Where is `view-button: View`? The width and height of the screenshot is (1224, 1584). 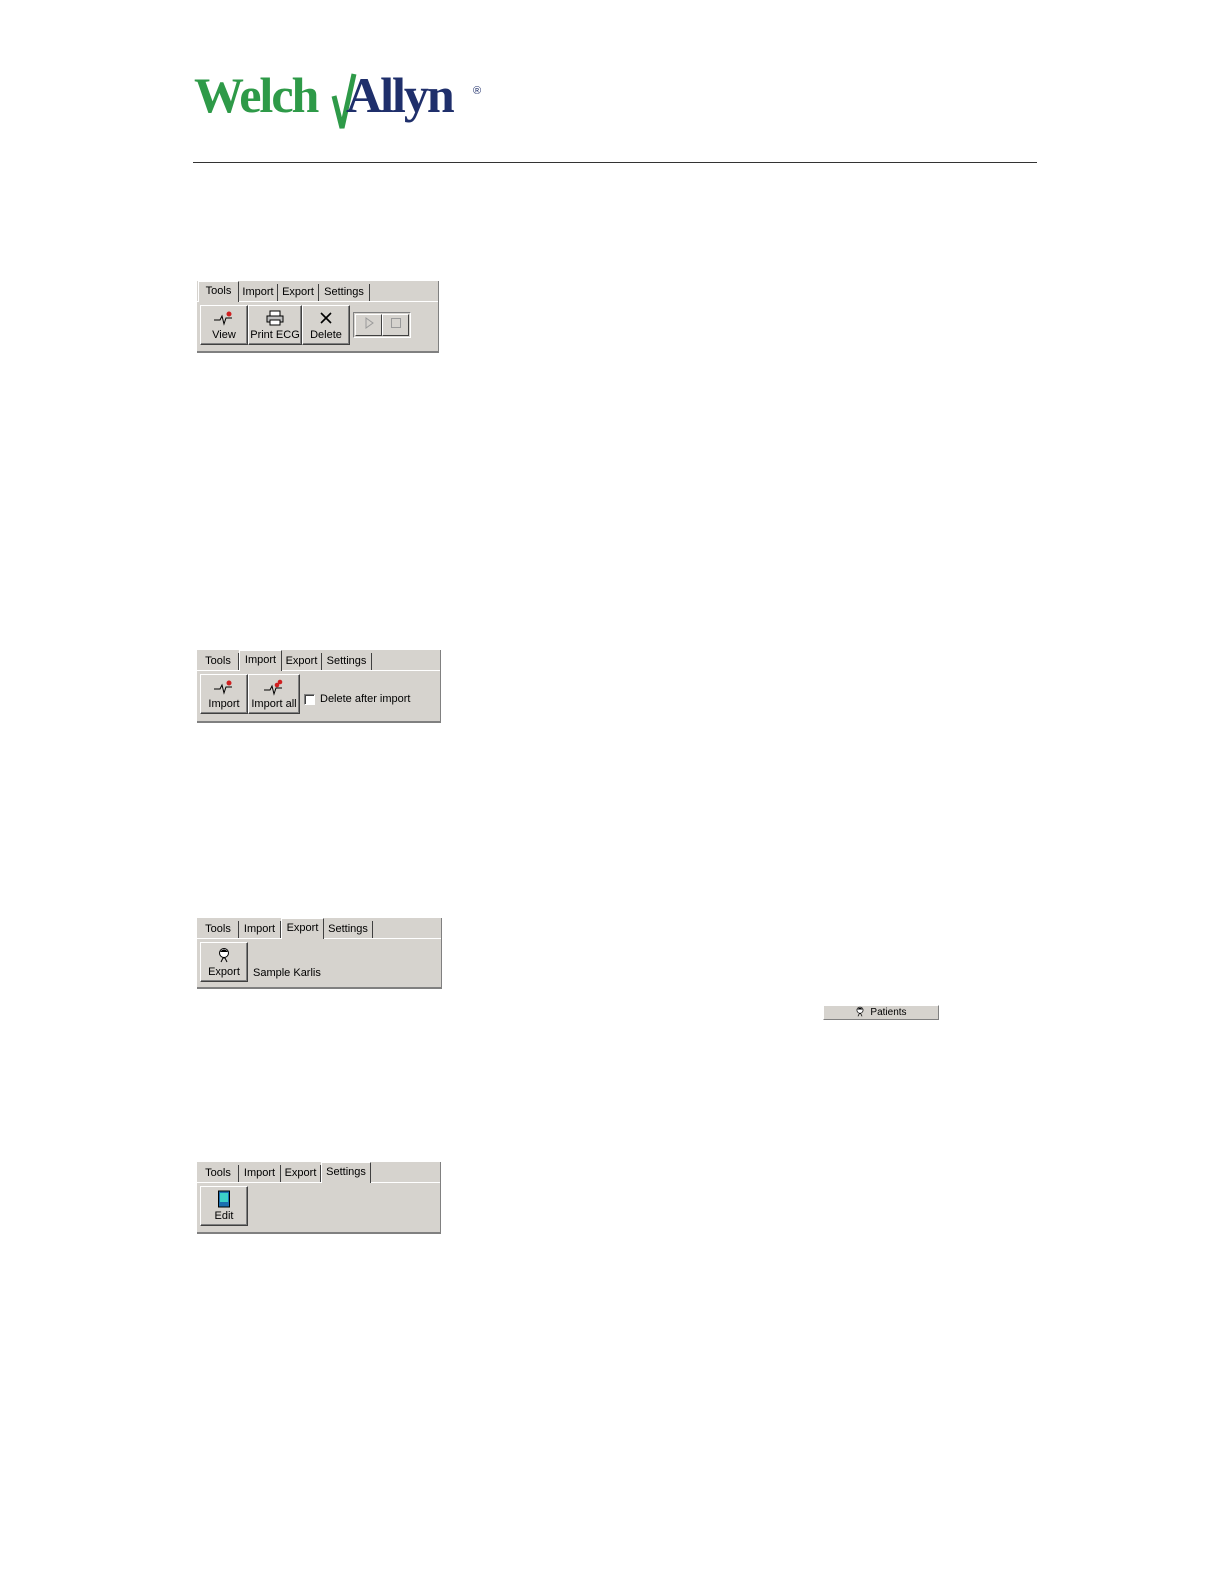
view-button: View is located at coordinates (224, 325).